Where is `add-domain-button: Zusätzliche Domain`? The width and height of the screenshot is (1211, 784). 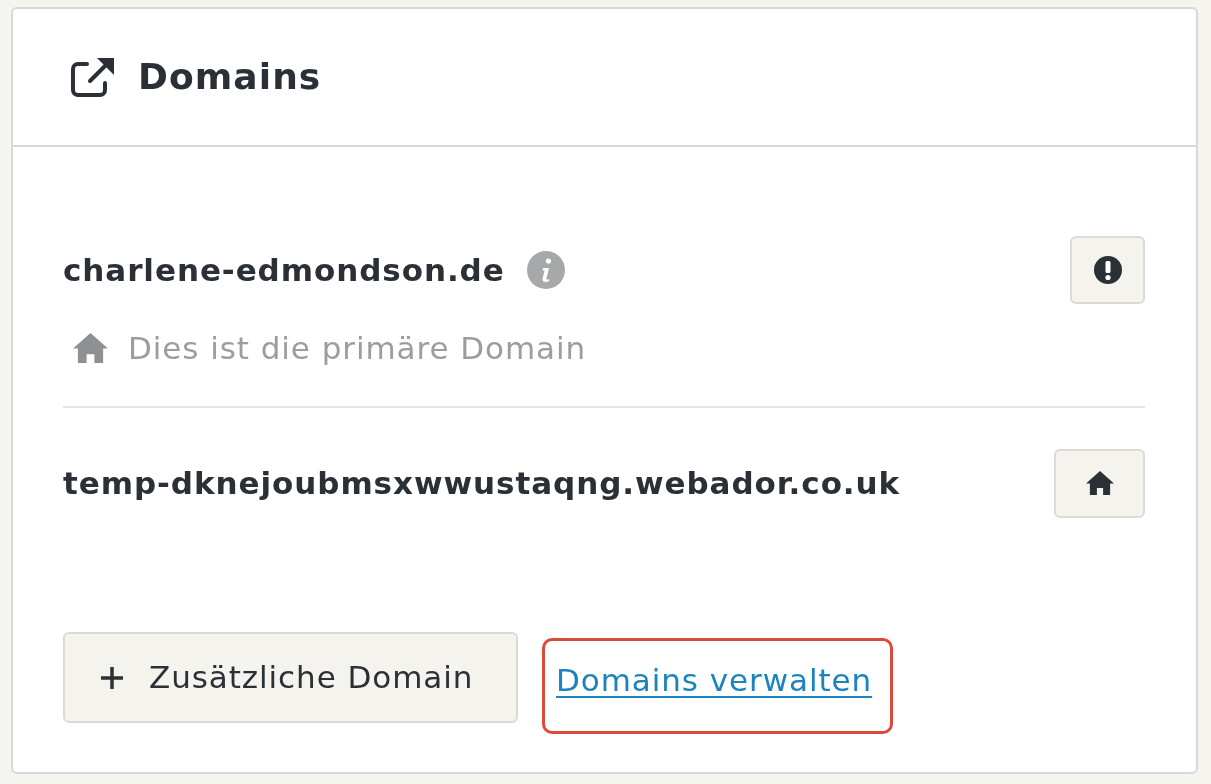
add-domain-button: Zusätzliche Domain is located at coordinates (290, 677).